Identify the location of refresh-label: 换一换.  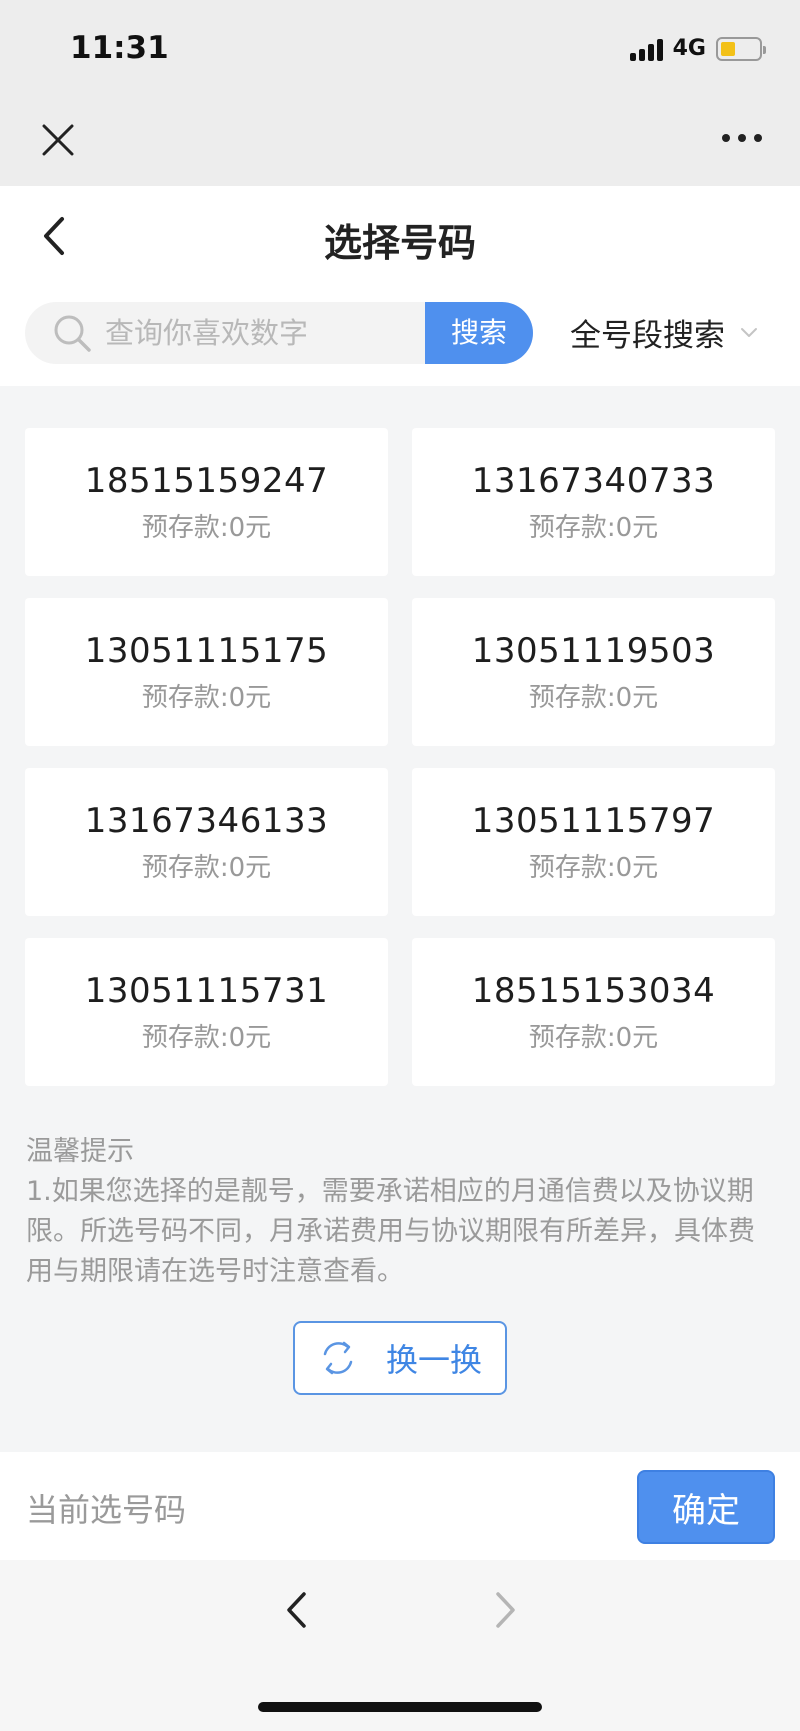
(433, 1360).